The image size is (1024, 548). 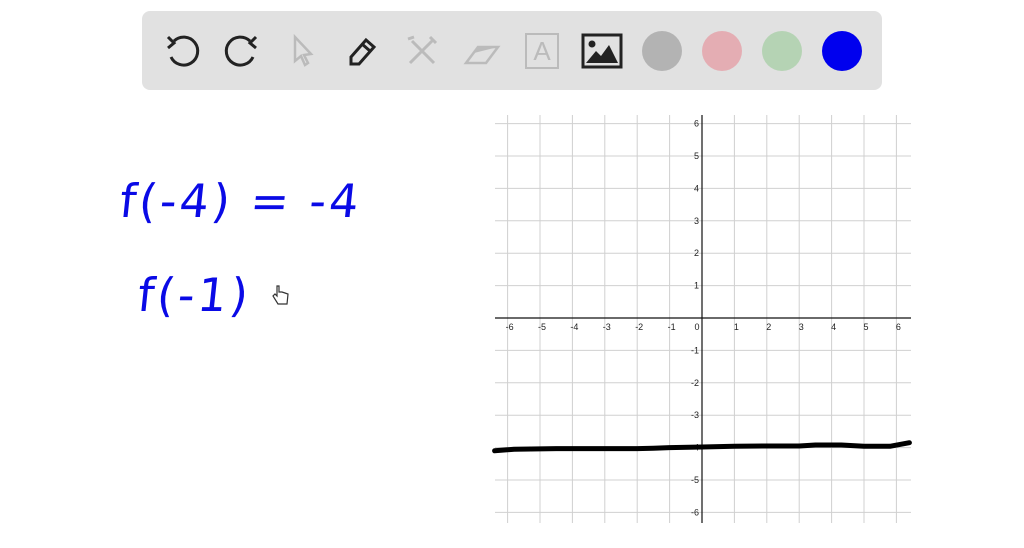 What do you see at coordinates (542, 327) in the screenshot?
I see `x-tick-label: -5` at bounding box center [542, 327].